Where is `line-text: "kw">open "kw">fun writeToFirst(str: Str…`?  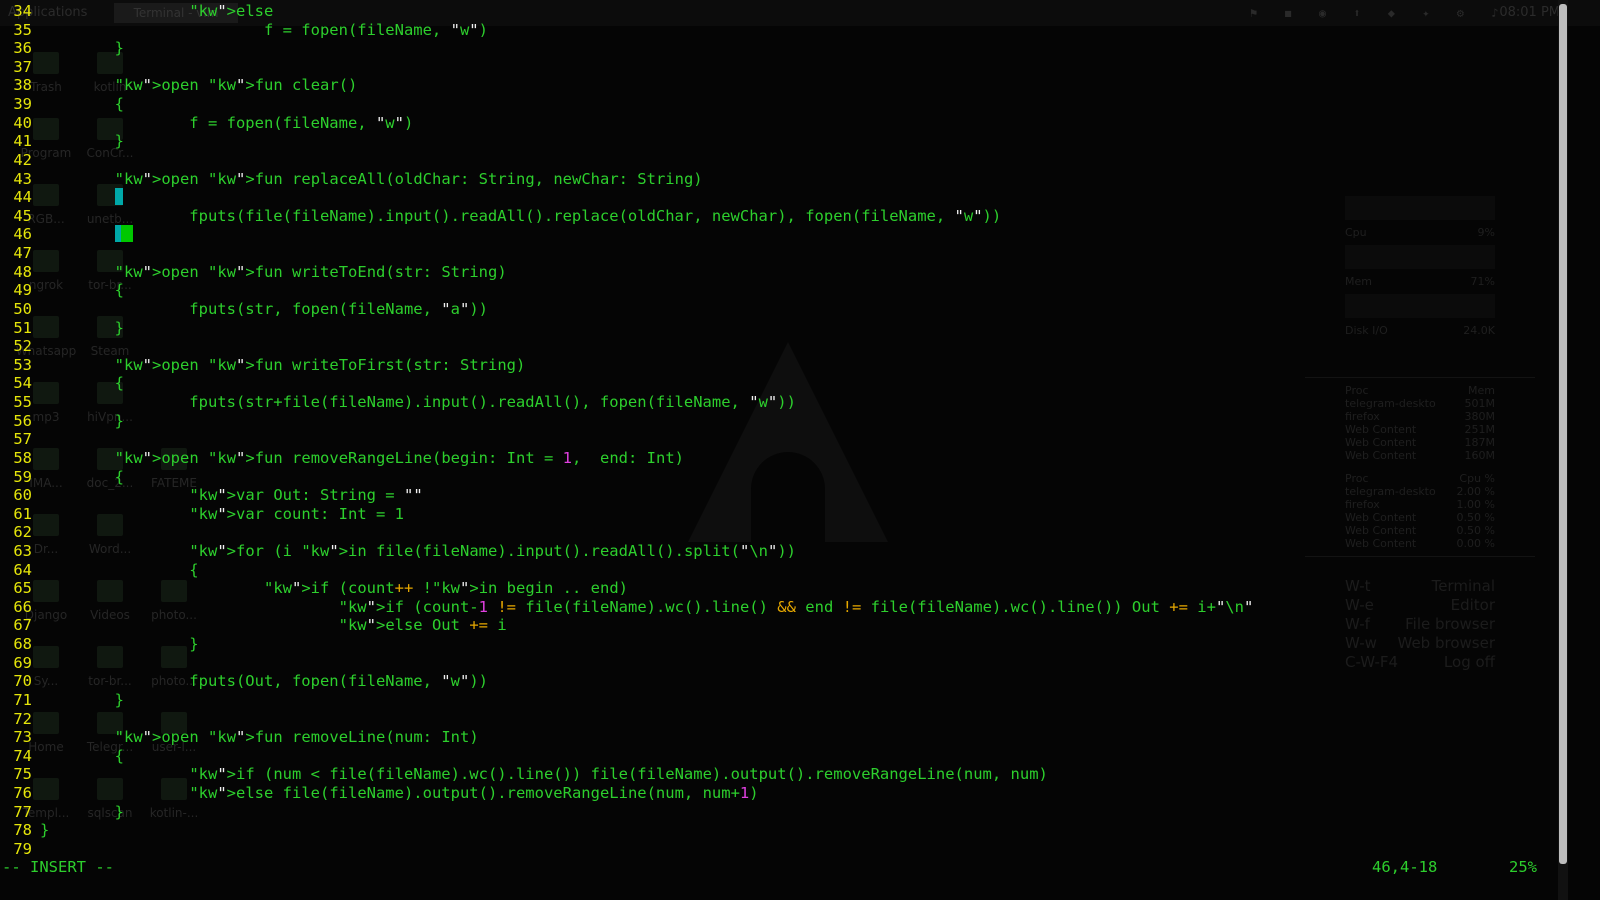 line-text: "kw">open "kw">fun writeToFirst(str: Str… is located at coordinates (283, 365).